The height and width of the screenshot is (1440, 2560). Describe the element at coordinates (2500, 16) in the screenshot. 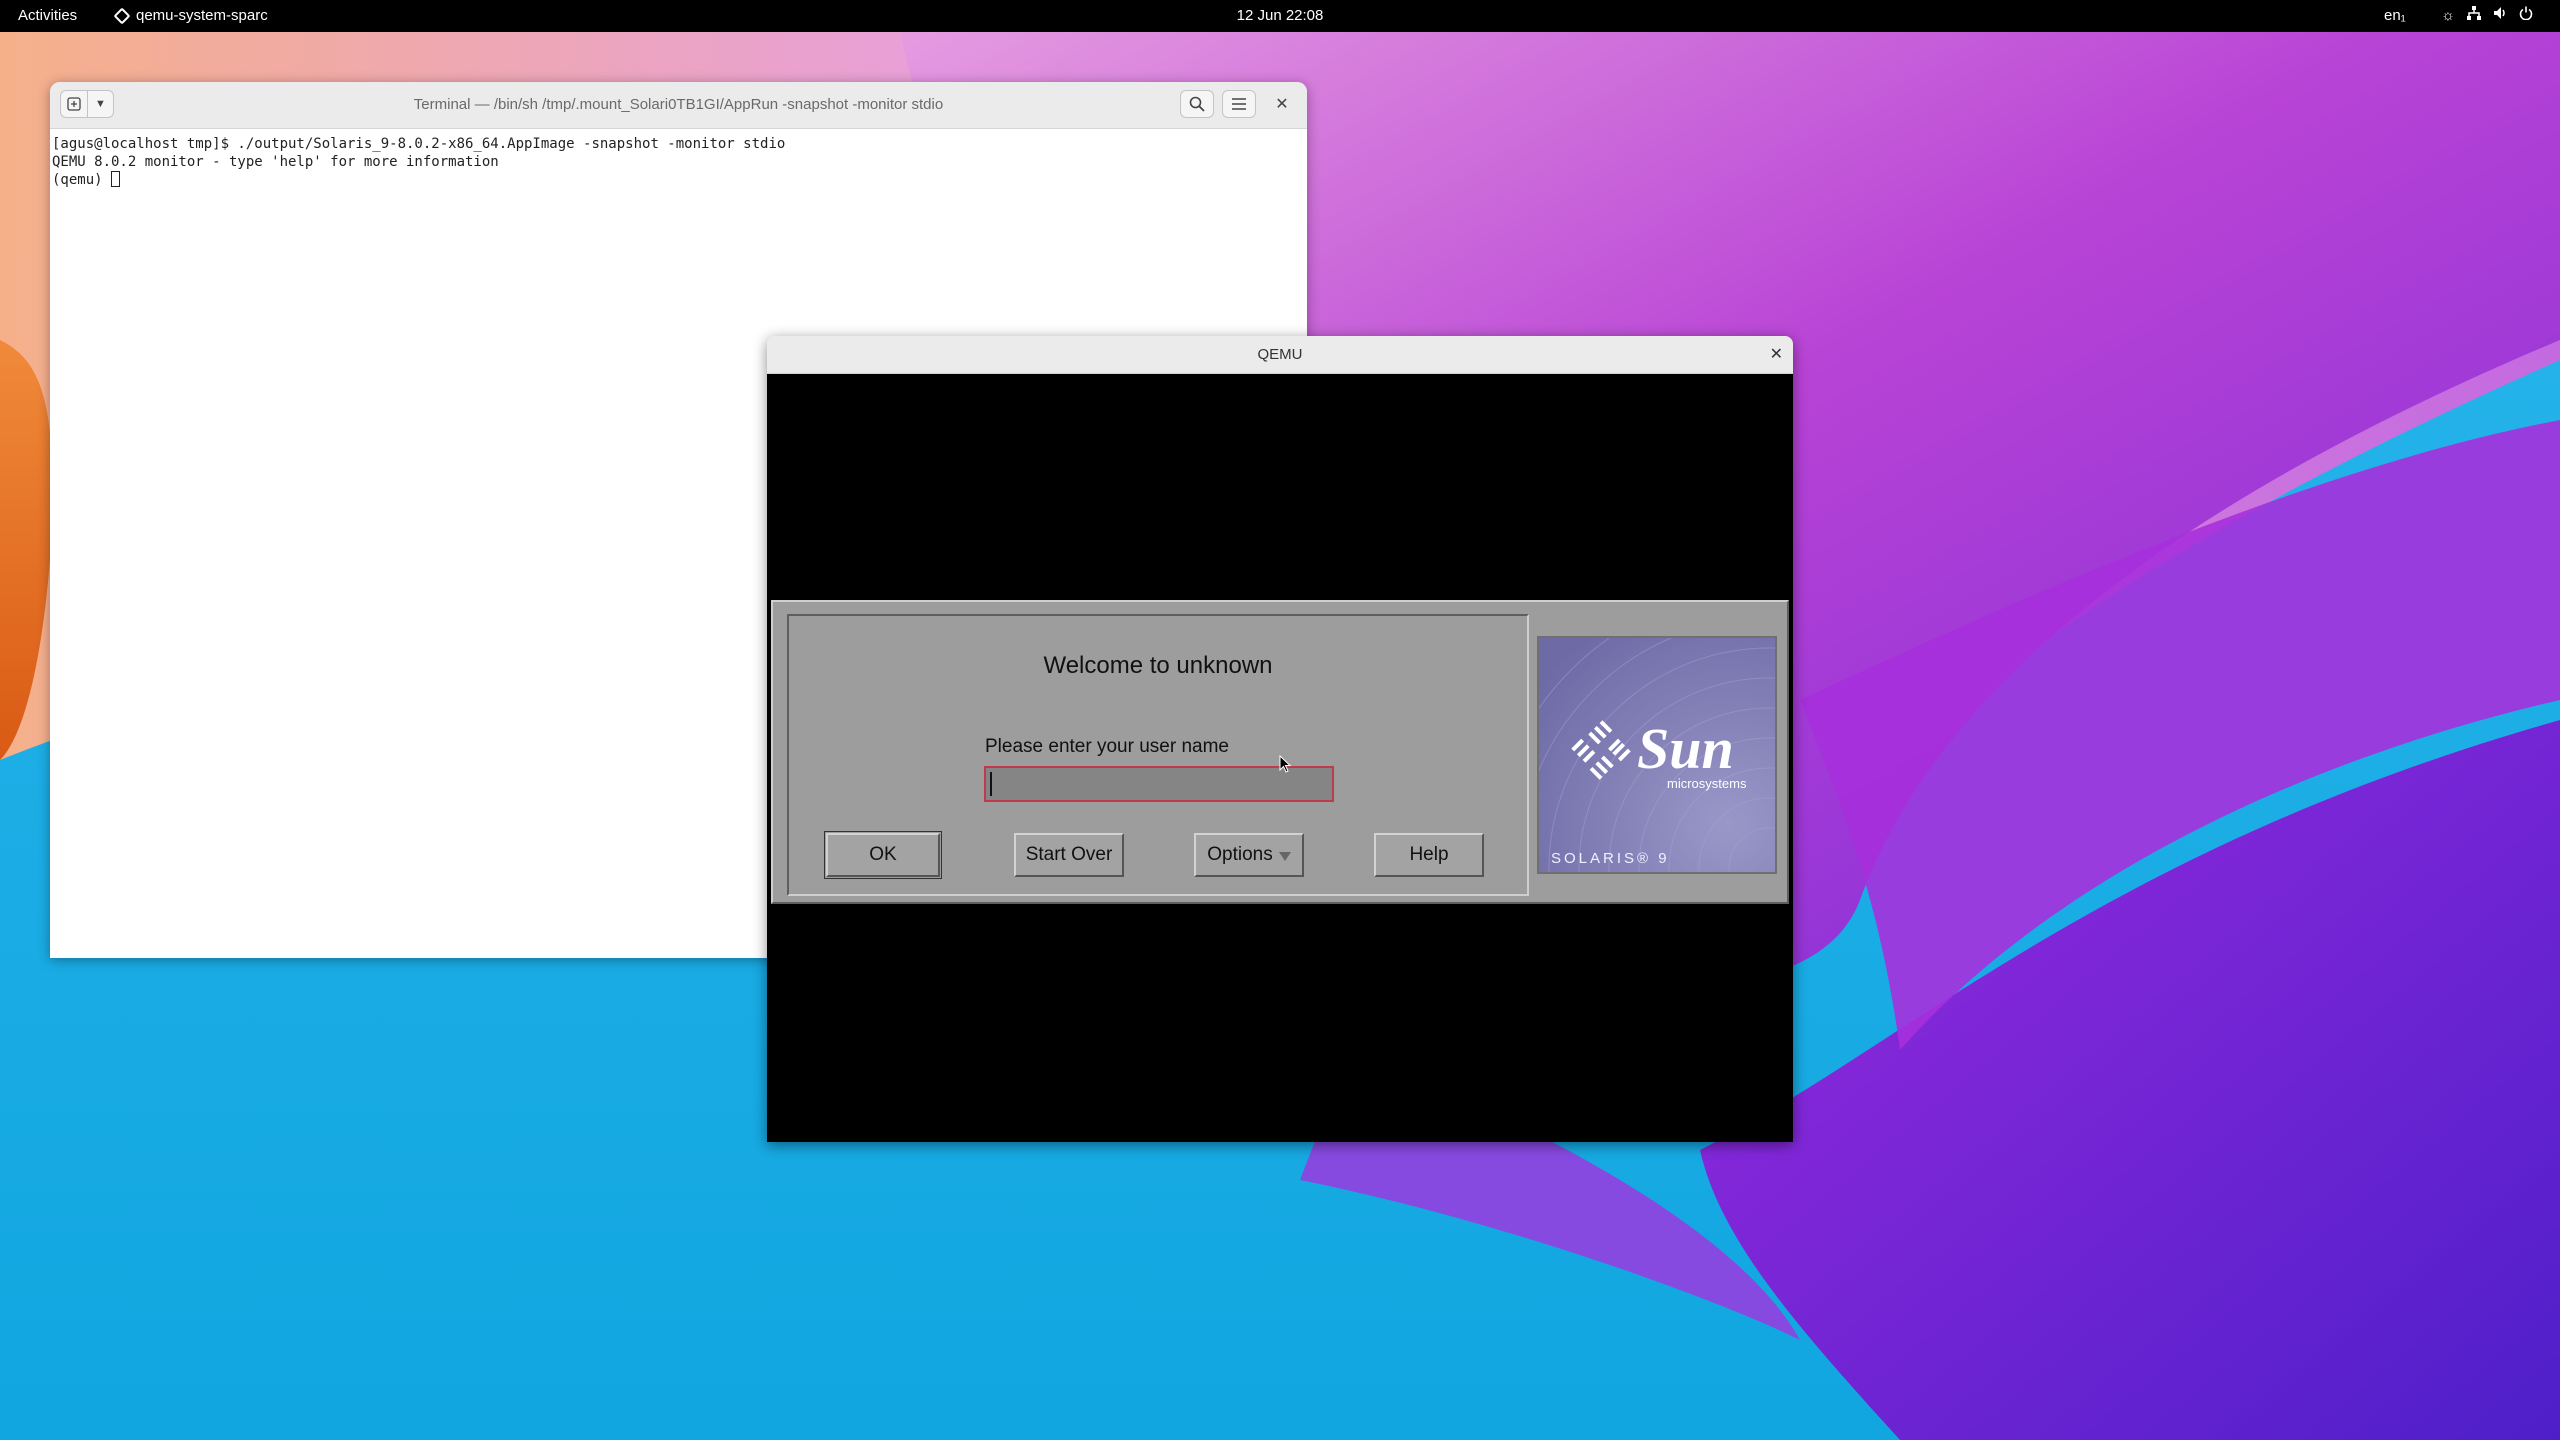

I see `volume-icon` at that location.